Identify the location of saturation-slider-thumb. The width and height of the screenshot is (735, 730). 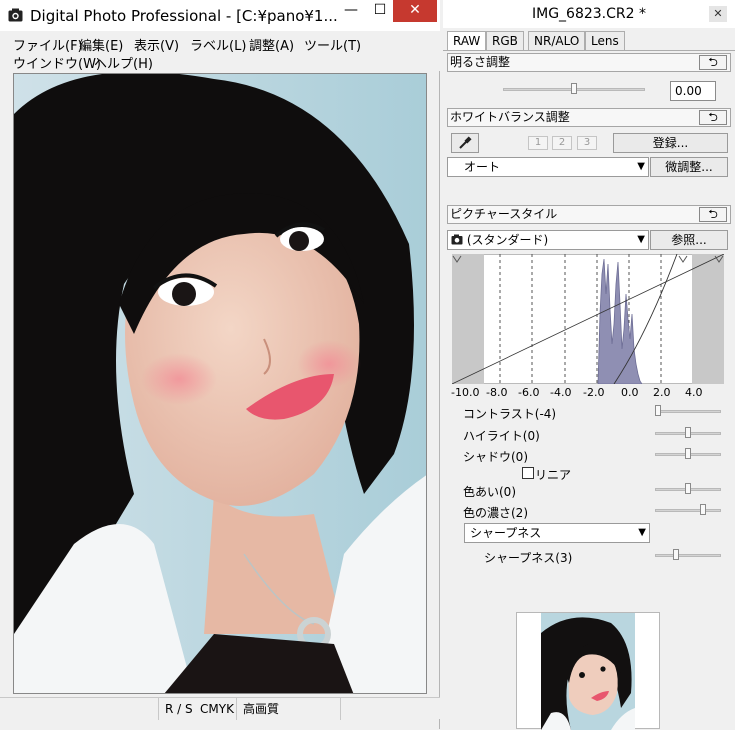
(703, 509).